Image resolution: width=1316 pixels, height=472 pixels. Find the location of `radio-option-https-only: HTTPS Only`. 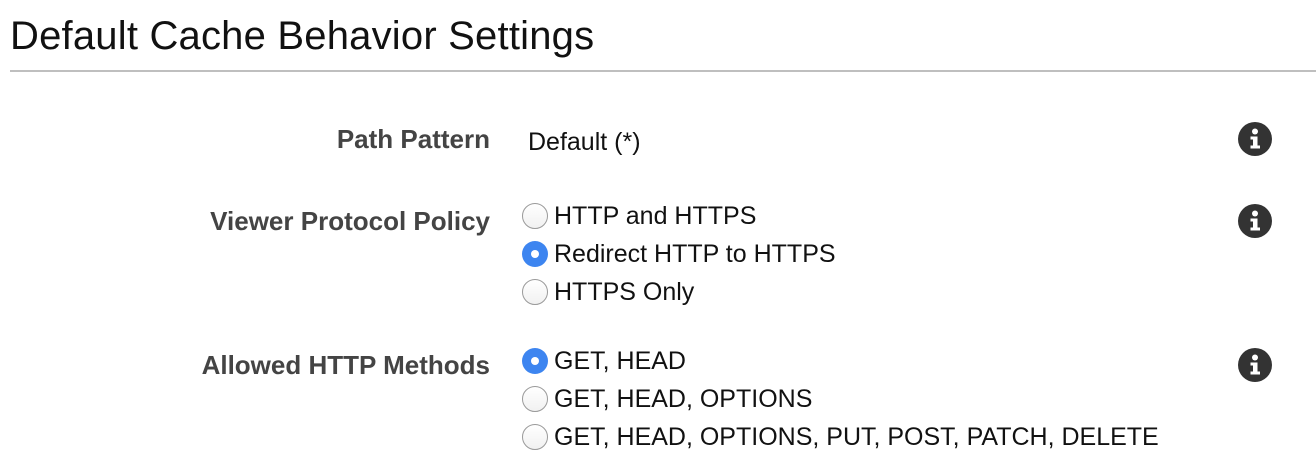

radio-option-https-only: HTTPS Only is located at coordinates (679, 292).